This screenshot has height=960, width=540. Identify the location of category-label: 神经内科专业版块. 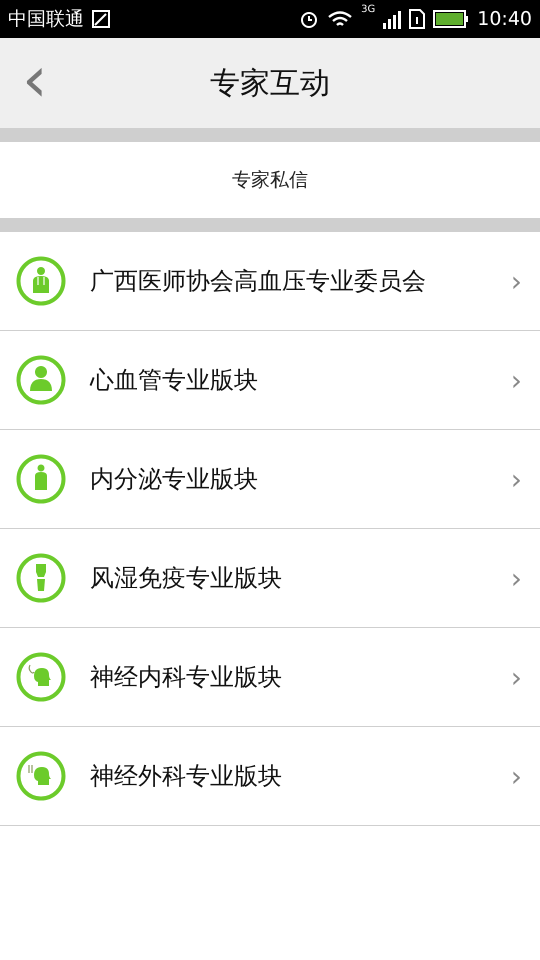
(186, 677).